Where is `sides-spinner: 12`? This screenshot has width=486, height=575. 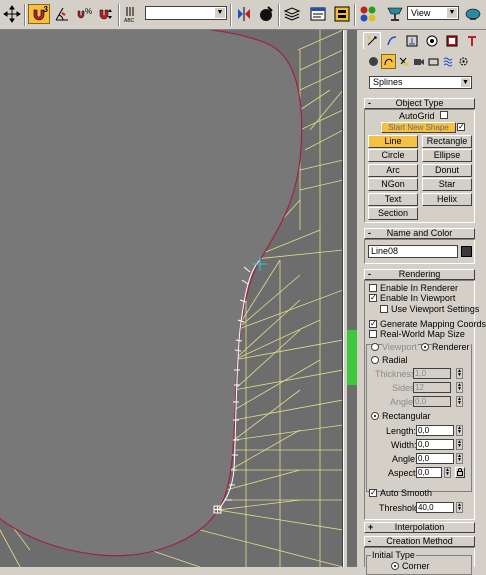
sides-spinner: 12 is located at coordinates (432, 387).